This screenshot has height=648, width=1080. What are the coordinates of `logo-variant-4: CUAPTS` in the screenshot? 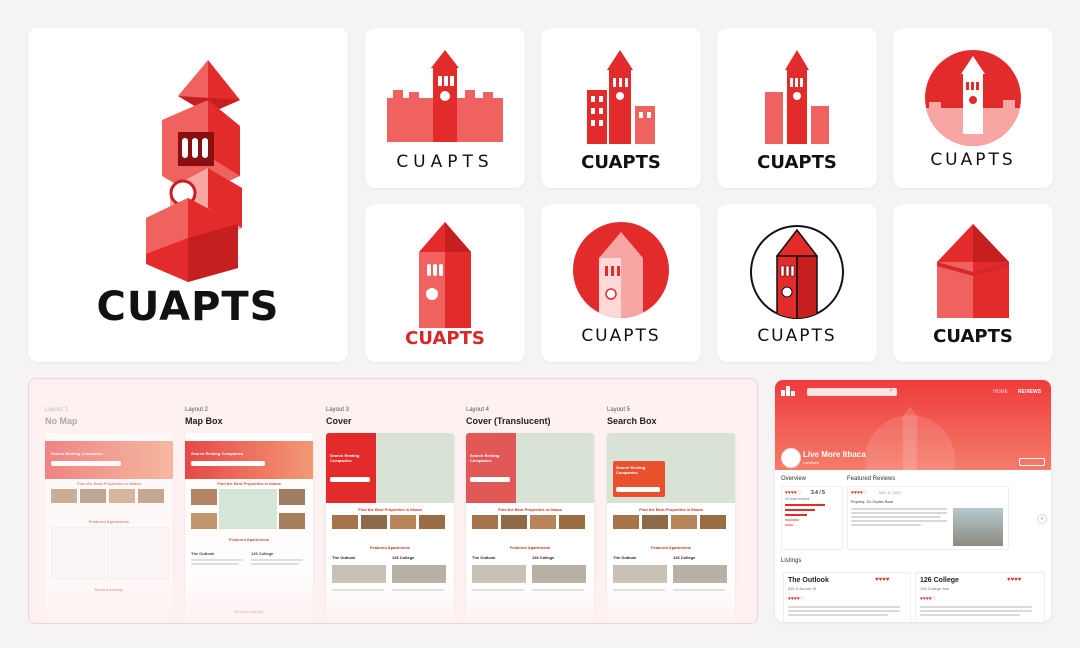 It's located at (973, 108).